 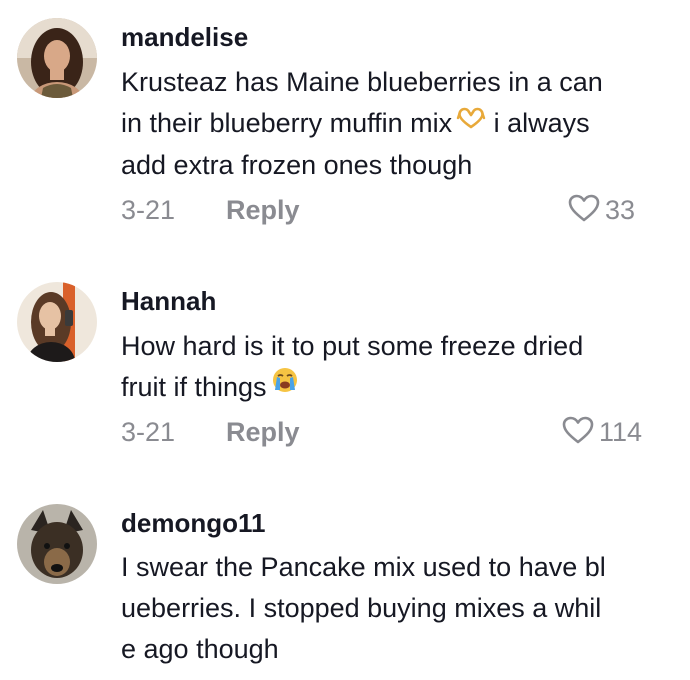 I want to click on comment-text-line: fruit if things, so click(x=391, y=388).